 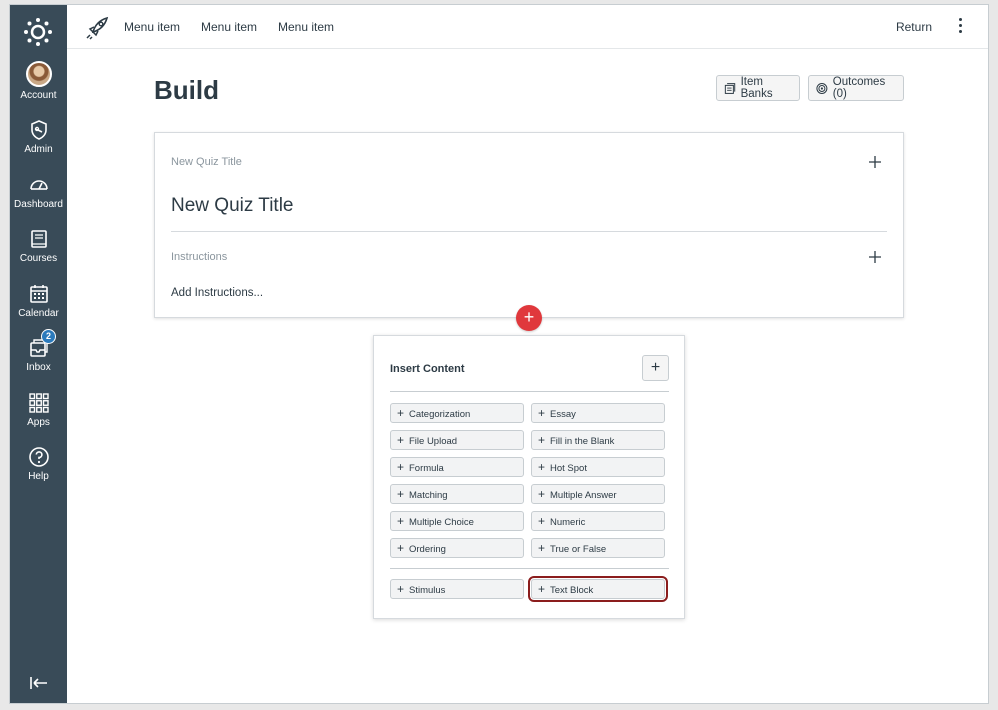 I want to click on collapse-icon, so click(x=39, y=683).